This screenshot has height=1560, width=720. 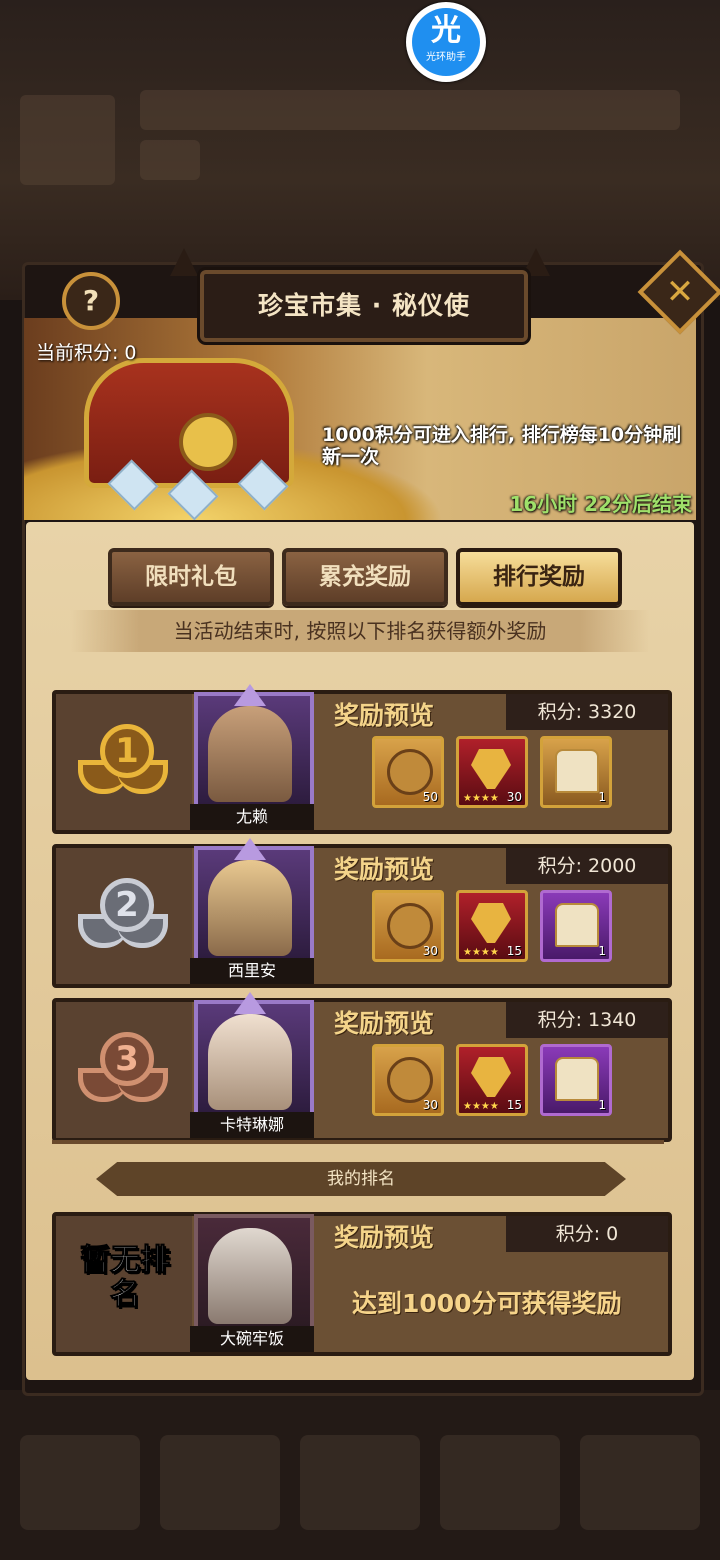 What do you see at coordinates (252, 817) in the screenshot?
I see `hero-name: 尢赖` at bounding box center [252, 817].